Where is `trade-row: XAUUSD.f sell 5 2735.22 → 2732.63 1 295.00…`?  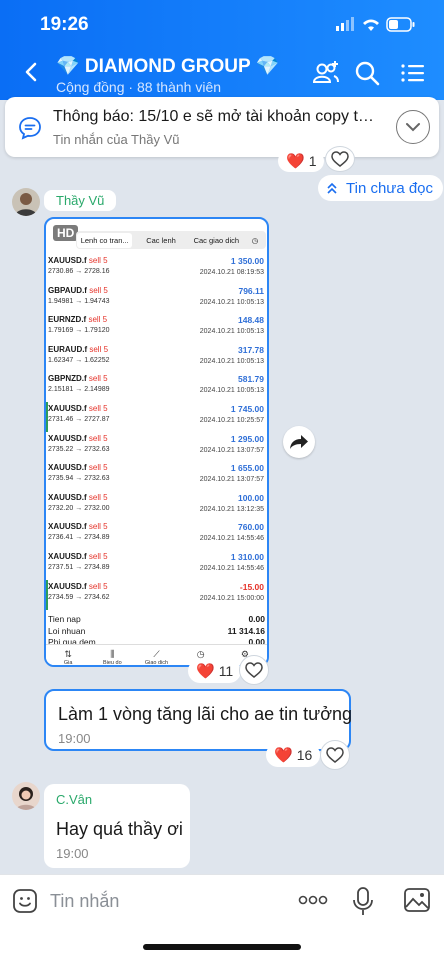 trade-row: XAUUSD.f sell 5 2735.22 → 2732.63 1 295.00… is located at coordinates (156, 447).